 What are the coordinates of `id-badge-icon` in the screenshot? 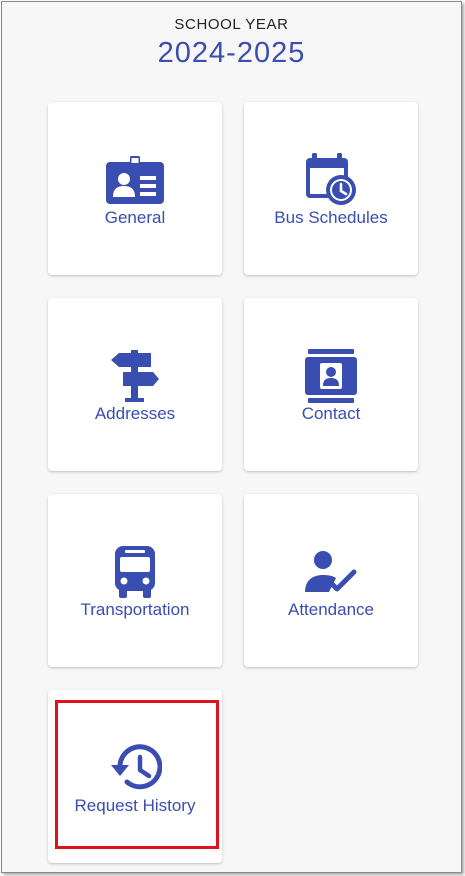 It's located at (135, 180).